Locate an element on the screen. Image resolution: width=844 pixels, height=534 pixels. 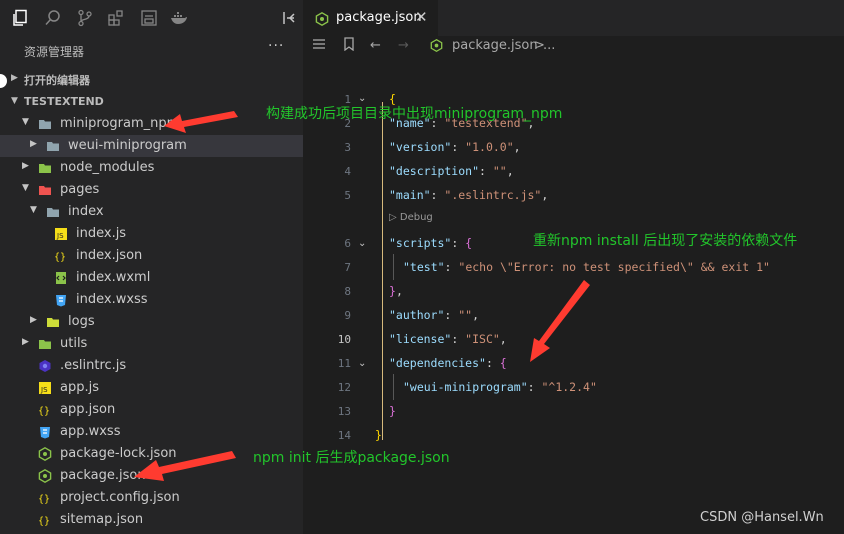
annotation-top: 构建成功后项目目录中出现miniprogram_npm is located at coordinates (414, 114).